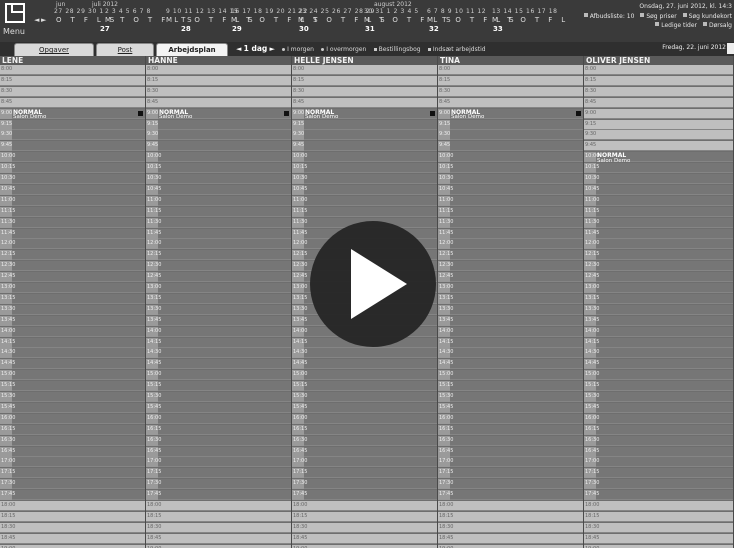  What do you see at coordinates (218, 266) in the screenshot?
I see `time-slot: 12:30` at bounding box center [218, 266].